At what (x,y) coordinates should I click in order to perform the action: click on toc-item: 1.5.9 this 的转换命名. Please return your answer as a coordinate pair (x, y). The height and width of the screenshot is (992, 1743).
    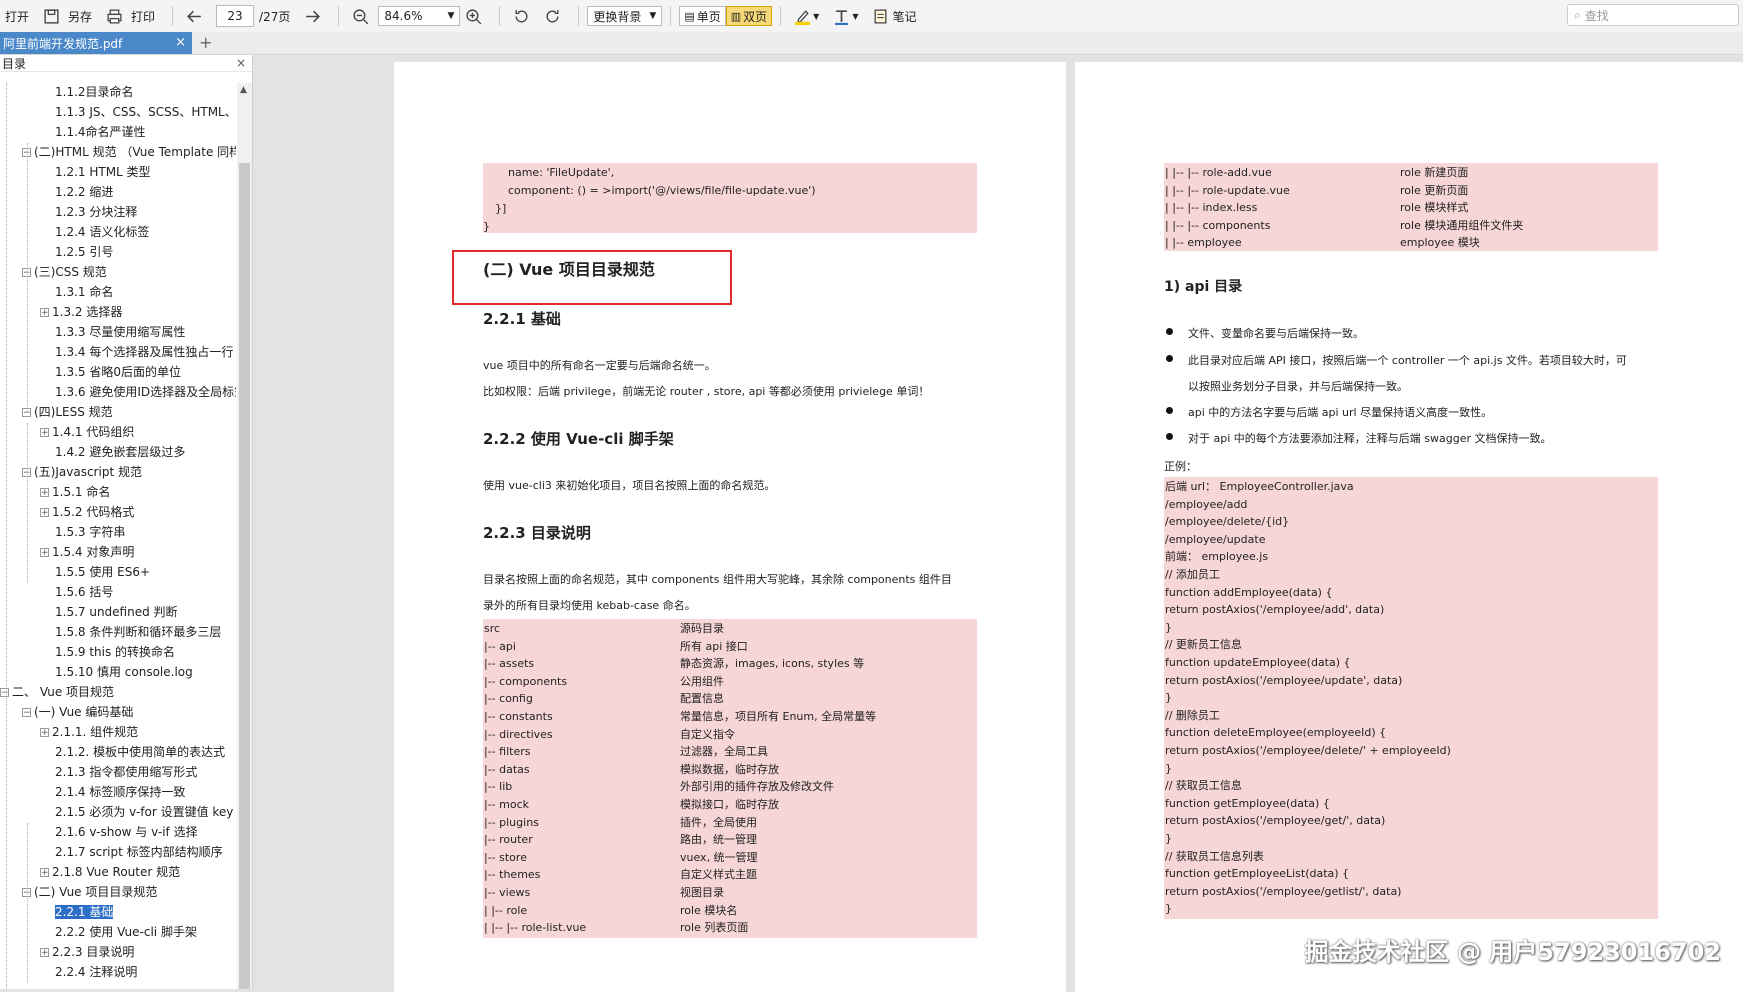
    Looking at the image, I should click on (138, 652).